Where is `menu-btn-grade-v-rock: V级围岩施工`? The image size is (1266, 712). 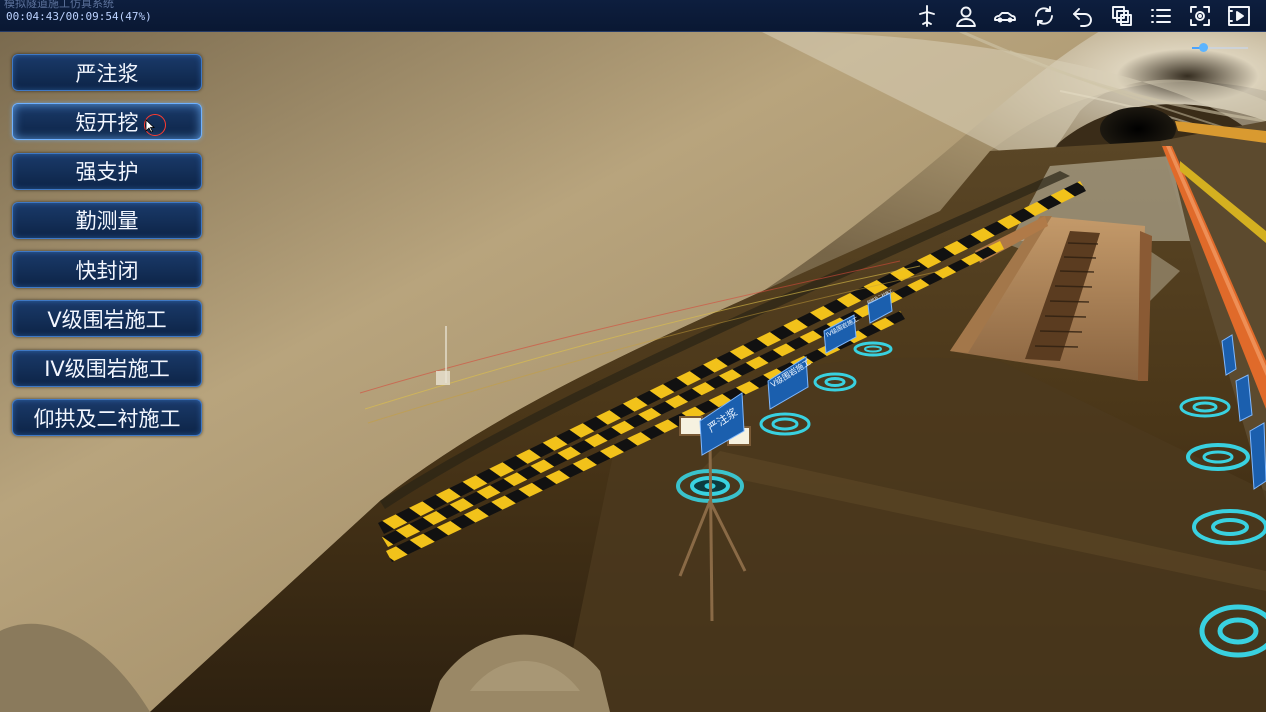
menu-btn-grade-v-rock: V级围岩施工 is located at coordinates (107, 319).